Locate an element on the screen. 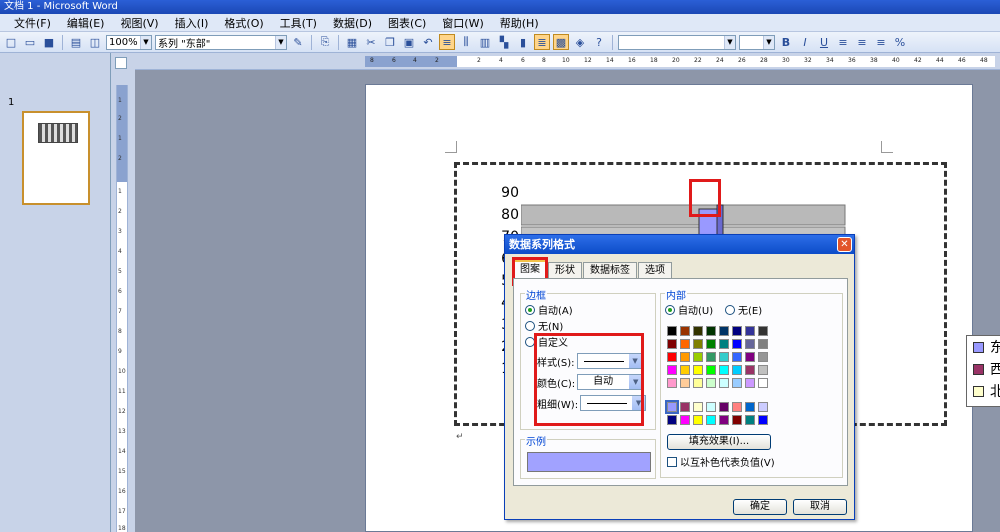 The image size is (1000, 532). chart-object-select: 系列 "东部" ▼ is located at coordinates (221, 42).